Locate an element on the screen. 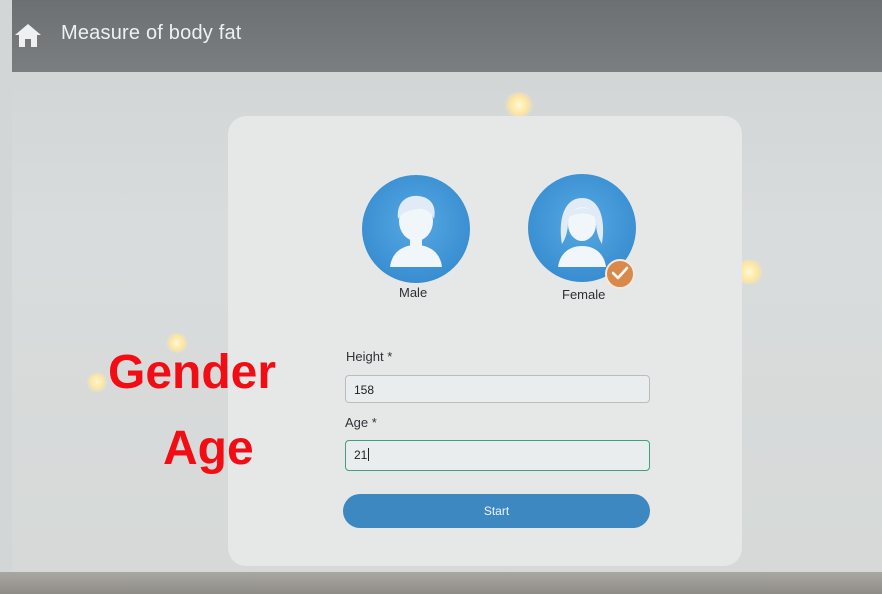 The image size is (882, 594). age-label: Age * is located at coordinates (361, 422).